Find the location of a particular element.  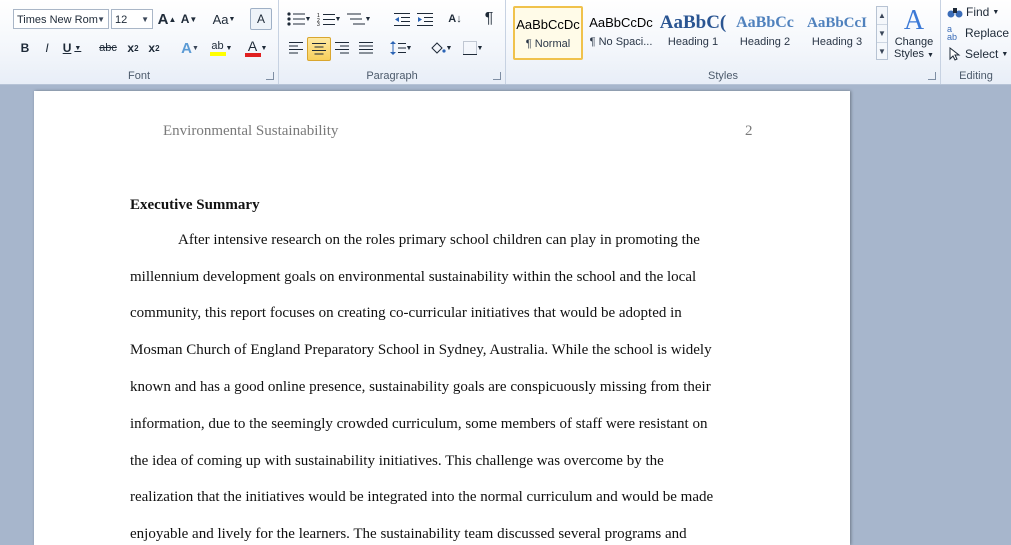

style-name: Heading 2 is located at coordinates (765, 42).